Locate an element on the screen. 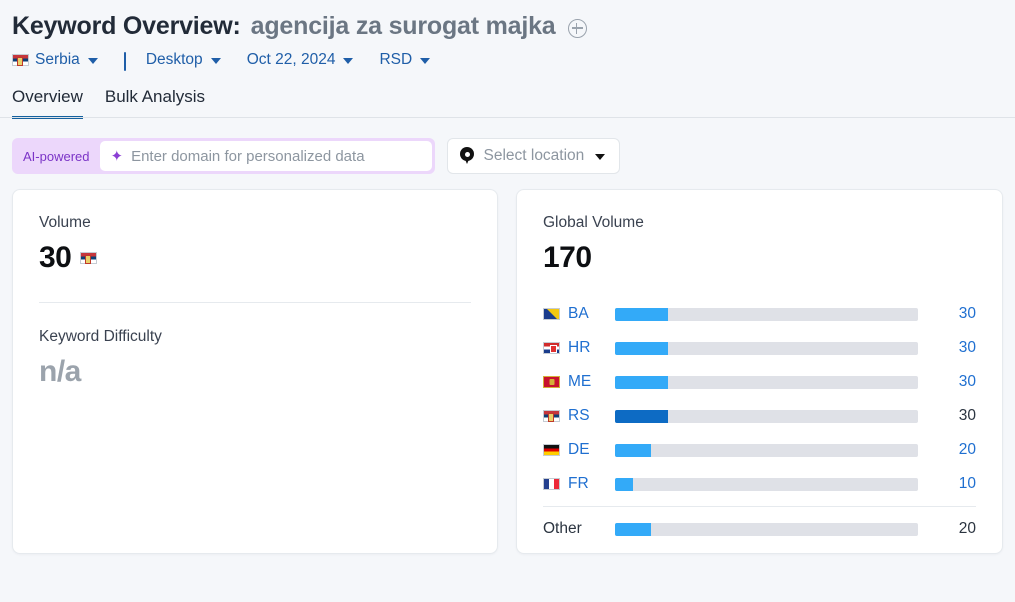  volume-row-other: Other 20 is located at coordinates (759, 529).